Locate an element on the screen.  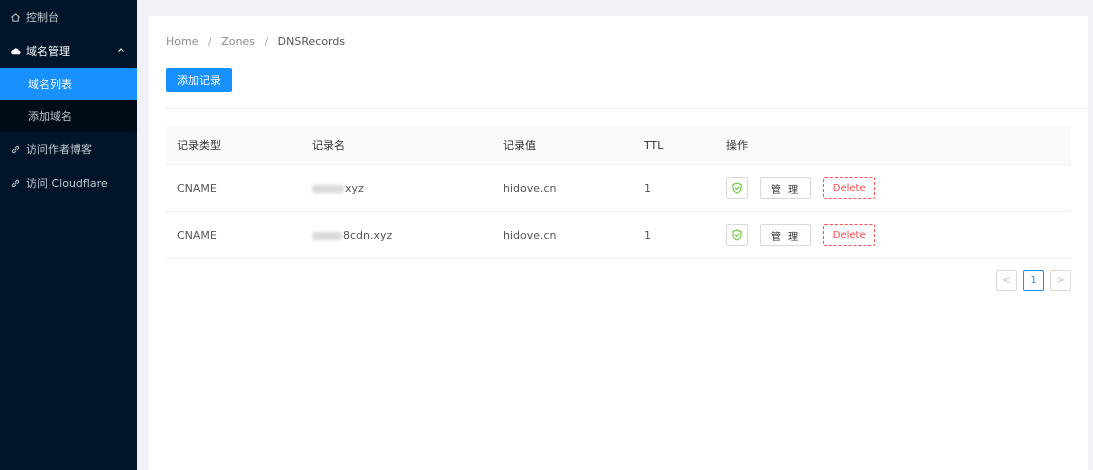
home-icon is located at coordinates (15, 17).